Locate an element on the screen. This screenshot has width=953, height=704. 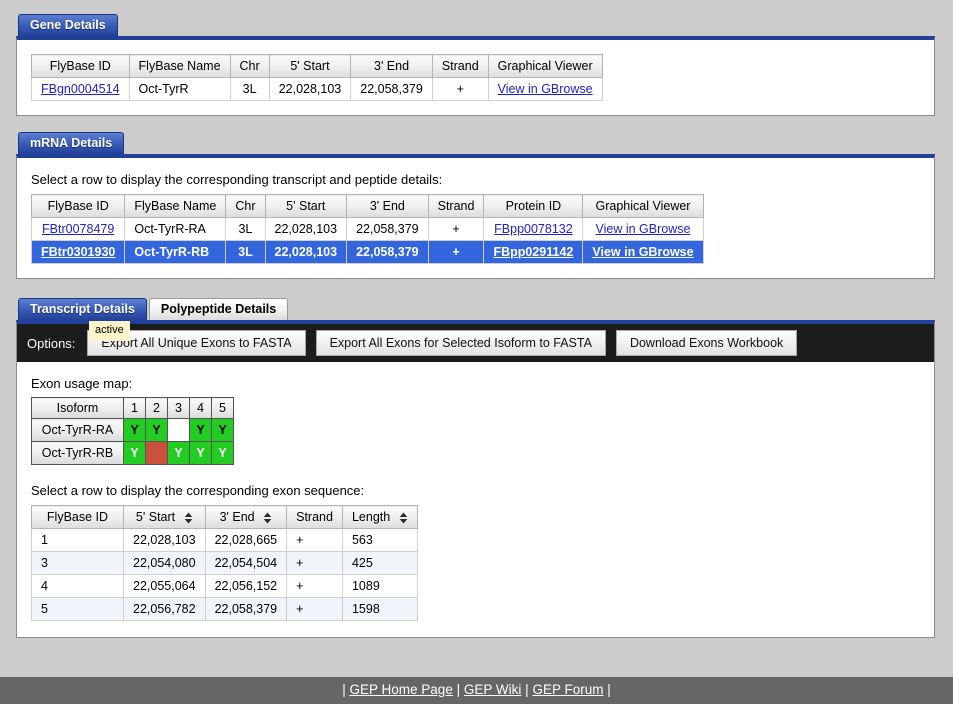
exon-cell is located at coordinates (156, 453).